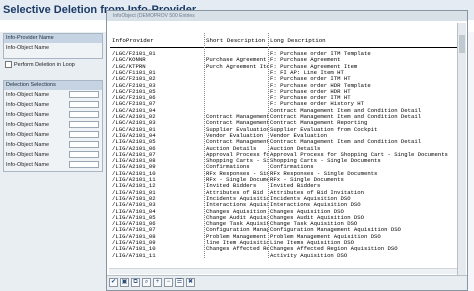  I want to click on save-icon: ▣, so click(124, 282).